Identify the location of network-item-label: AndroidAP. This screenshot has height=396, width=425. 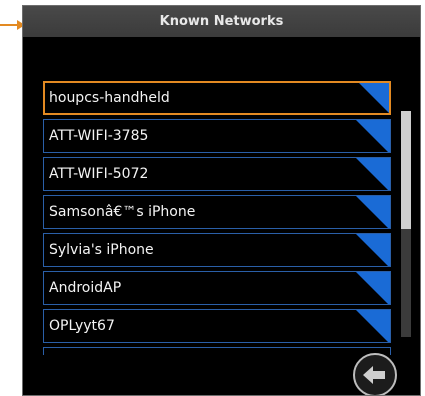
(85, 288).